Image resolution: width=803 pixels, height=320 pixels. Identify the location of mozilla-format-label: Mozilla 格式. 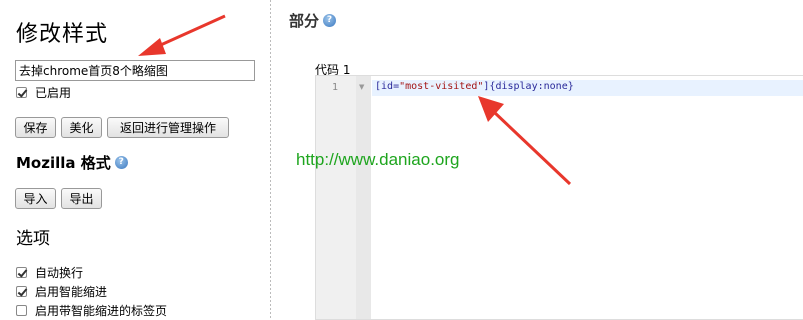
(63, 163).